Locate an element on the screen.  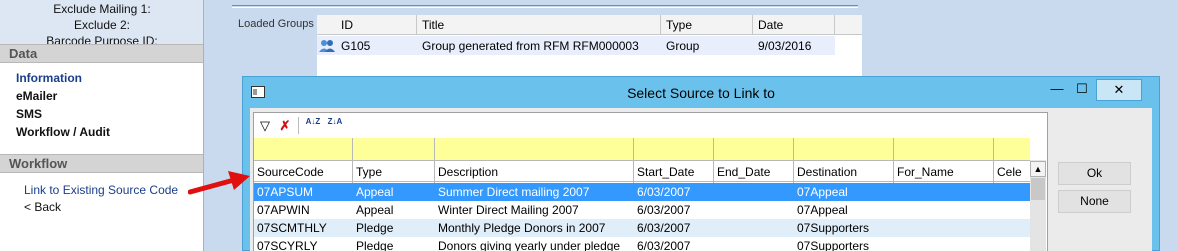
column-header-start-date: Start_Date is located at coordinates (665, 172).